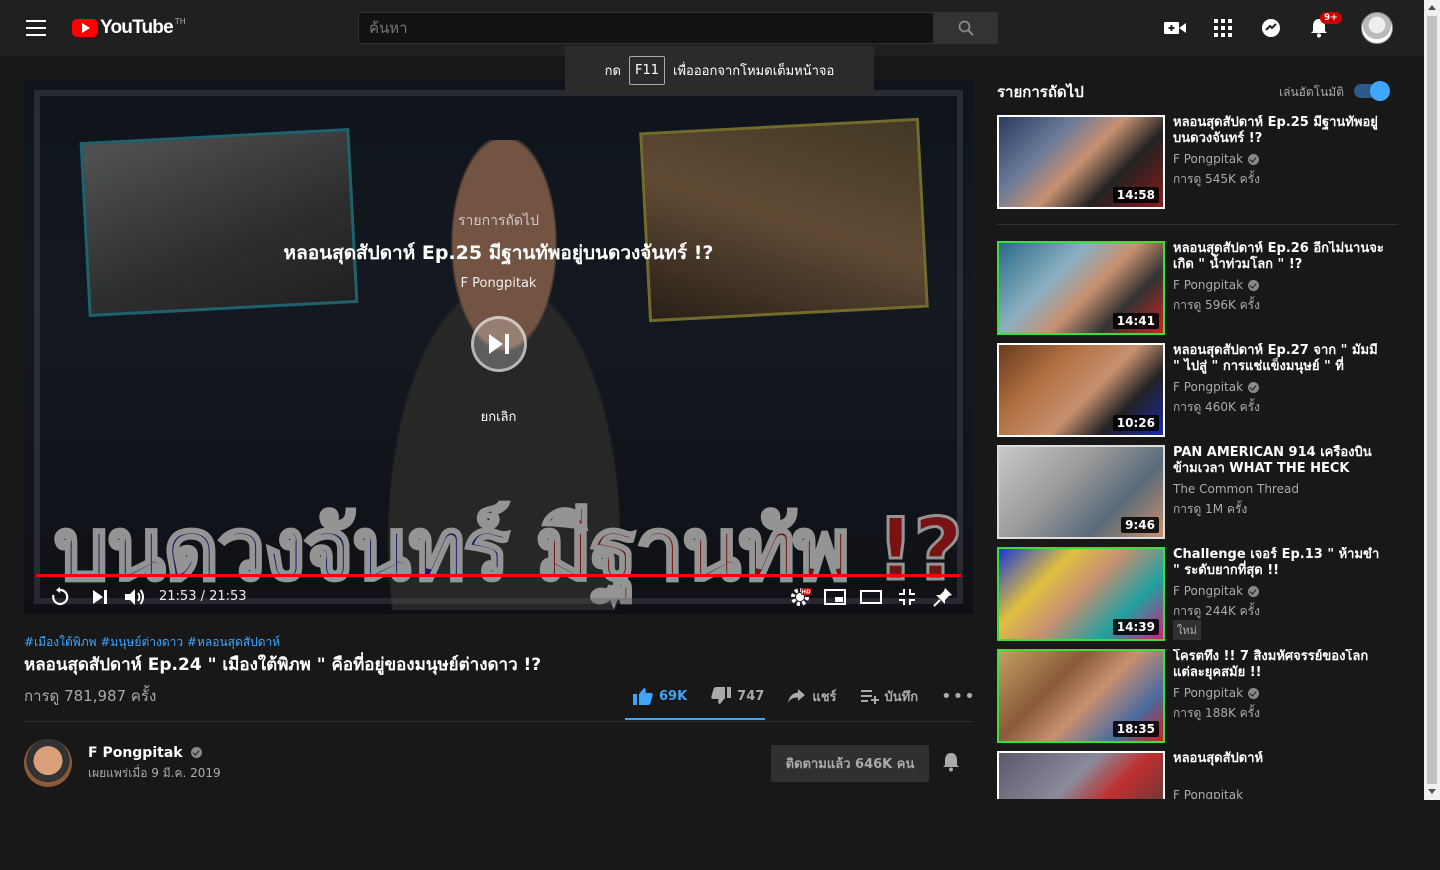 This screenshot has height=870, width=1440. What do you see at coordinates (137, 27) in the screenshot?
I see `logo-text: YouTube` at bounding box center [137, 27].